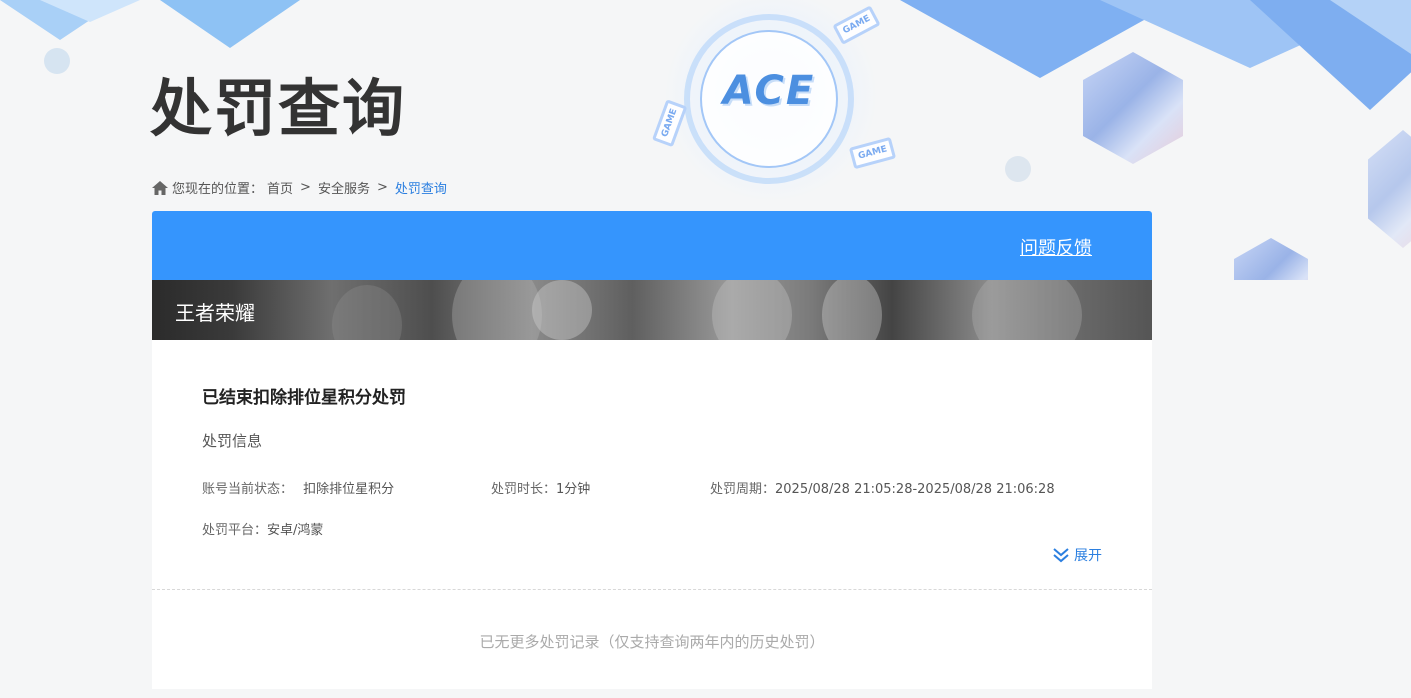 Image resolution: width=1411 pixels, height=698 pixels. Describe the element at coordinates (304, 398) in the screenshot. I see `record-title: 已结束扣除排位星积分处罚` at that location.